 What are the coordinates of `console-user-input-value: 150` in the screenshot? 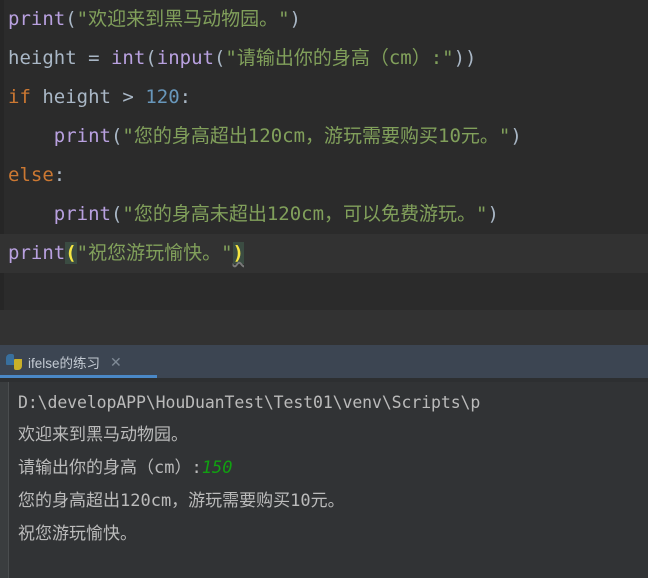 It's located at (217, 468).